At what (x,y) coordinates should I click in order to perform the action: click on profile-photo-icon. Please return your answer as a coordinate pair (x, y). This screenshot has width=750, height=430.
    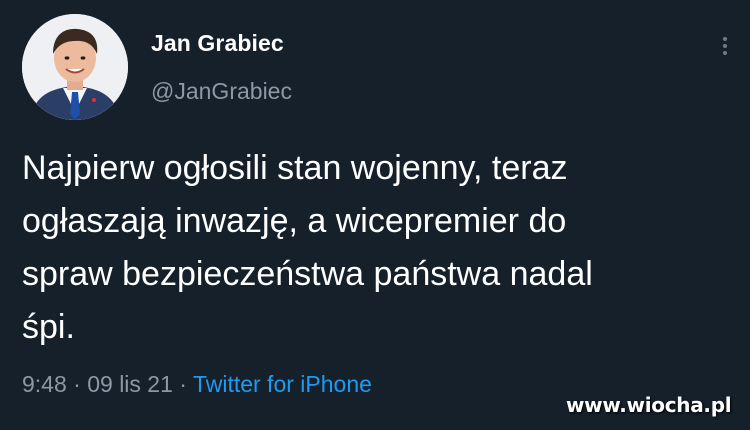
    Looking at the image, I should click on (75, 67).